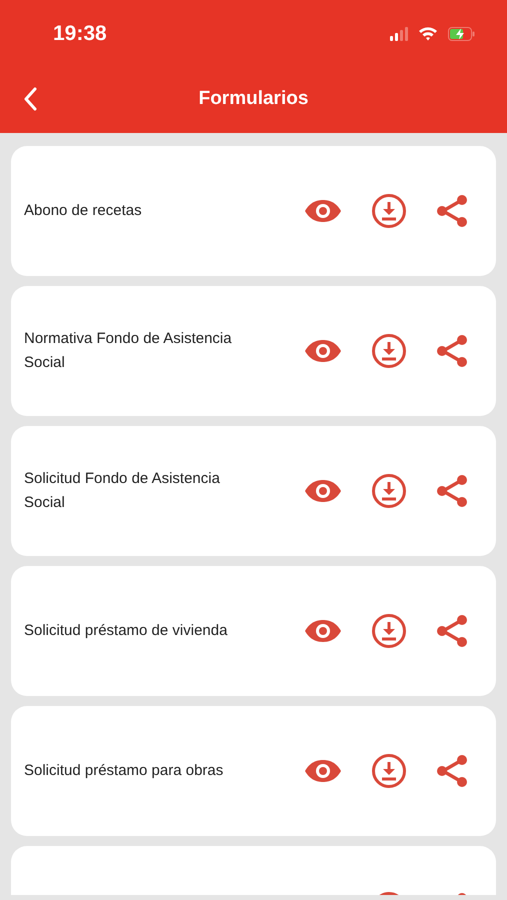  What do you see at coordinates (399, 33) in the screenshot?
I see `signal-icon` at bounding box center [399, 33].